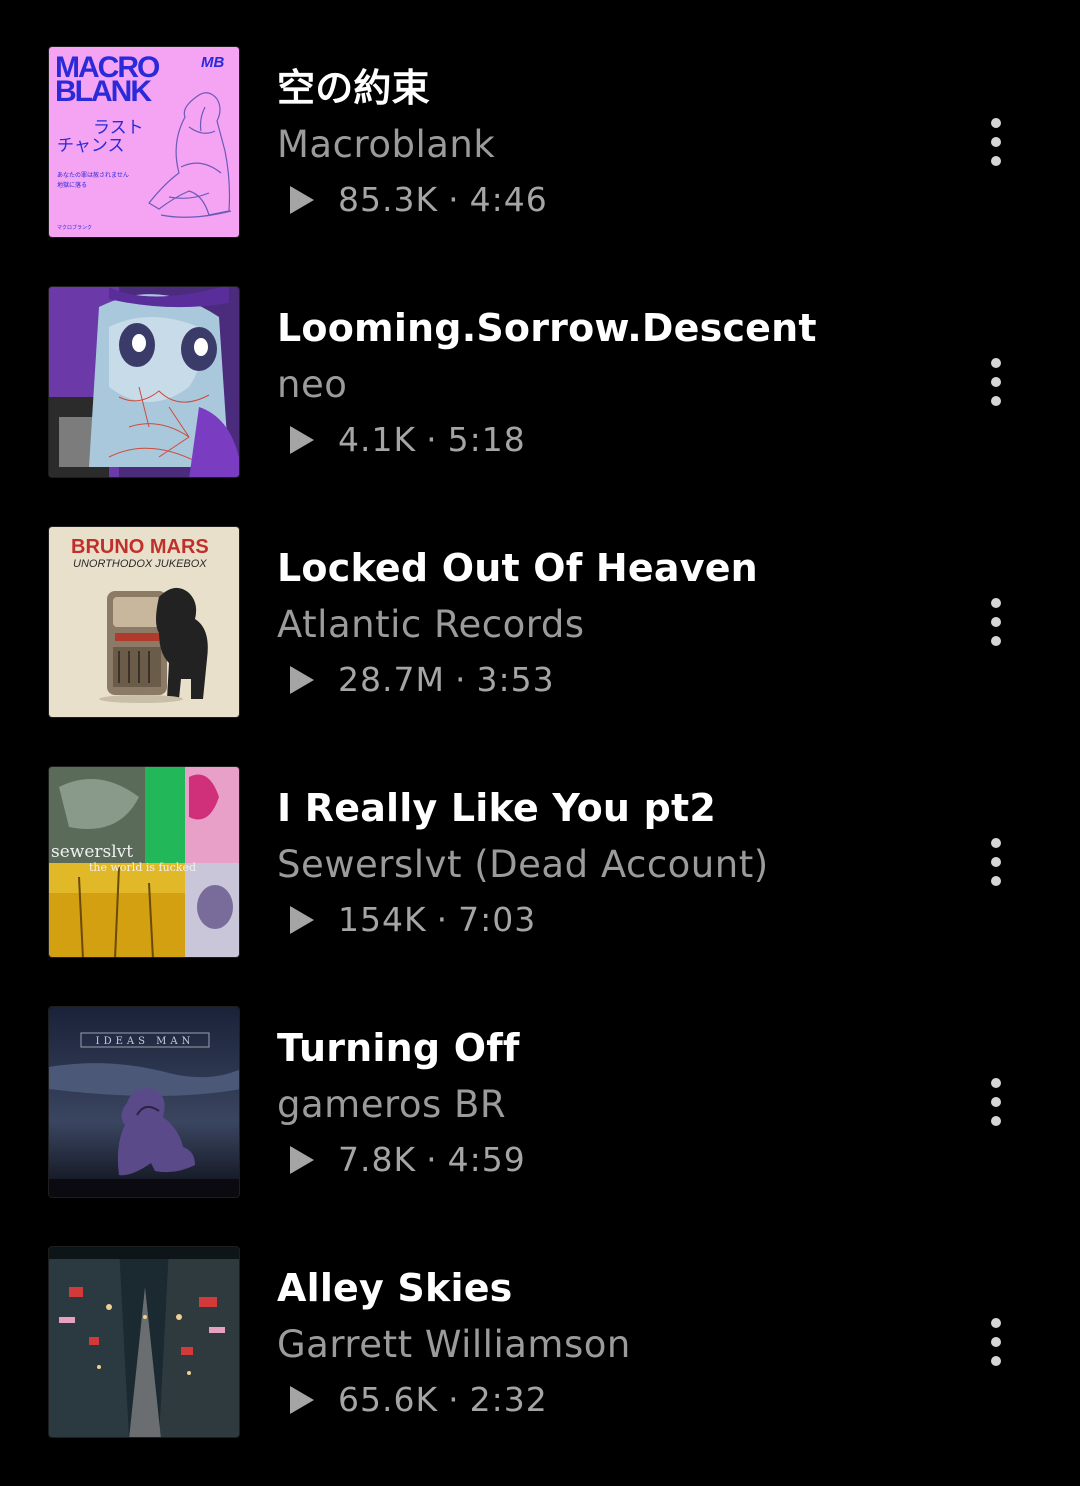  I want to click on track-duration: 4:46, so click(508, 199).